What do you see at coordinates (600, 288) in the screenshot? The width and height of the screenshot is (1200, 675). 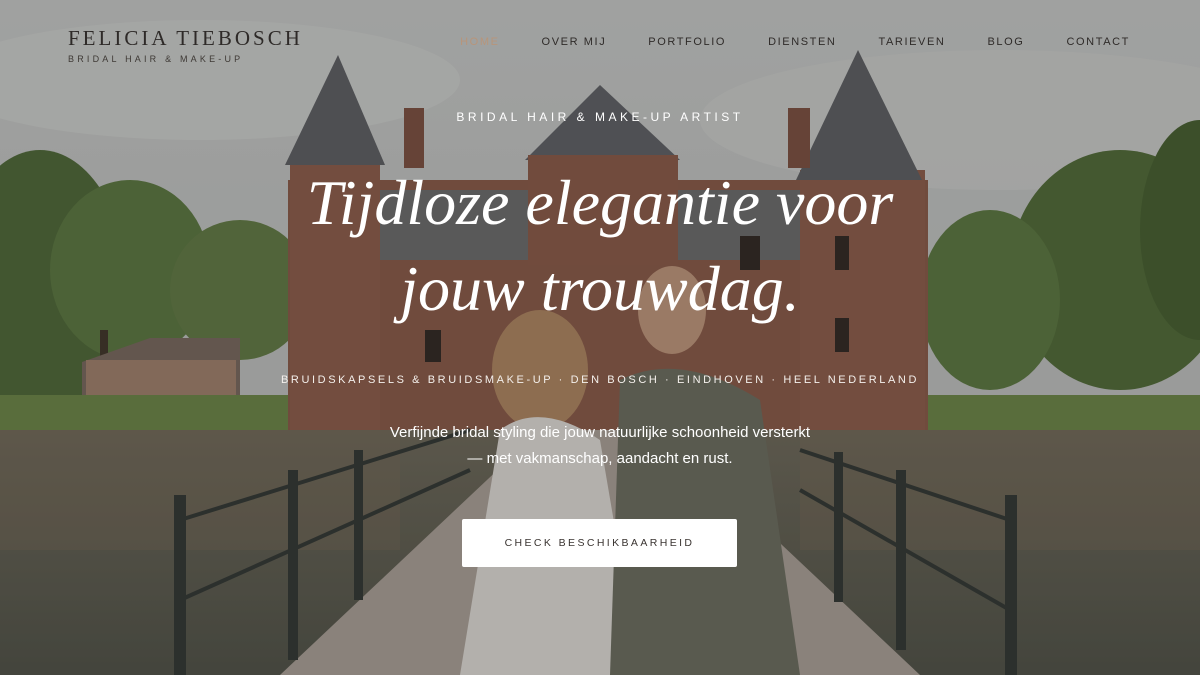 I see `hero-headline-line-2: jouw trouwdag.` at bounding box center [600, 288].